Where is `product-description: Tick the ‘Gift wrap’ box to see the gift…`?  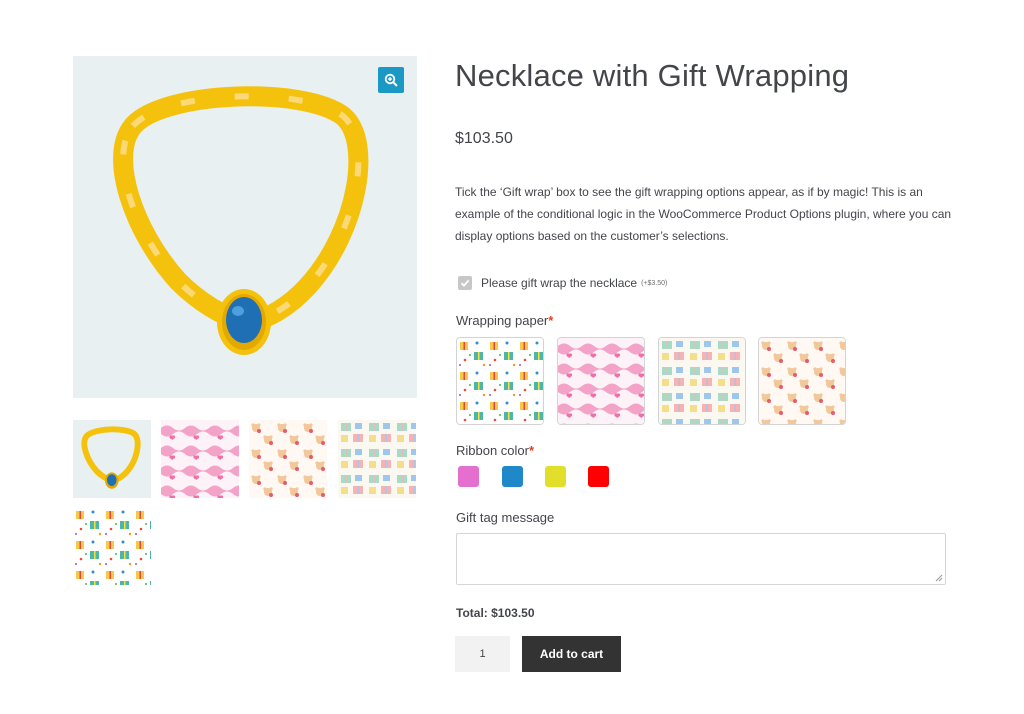
product-description: Tick the ‘Gift wrap’ box to see the gift… is located at coordinates (703, 214).